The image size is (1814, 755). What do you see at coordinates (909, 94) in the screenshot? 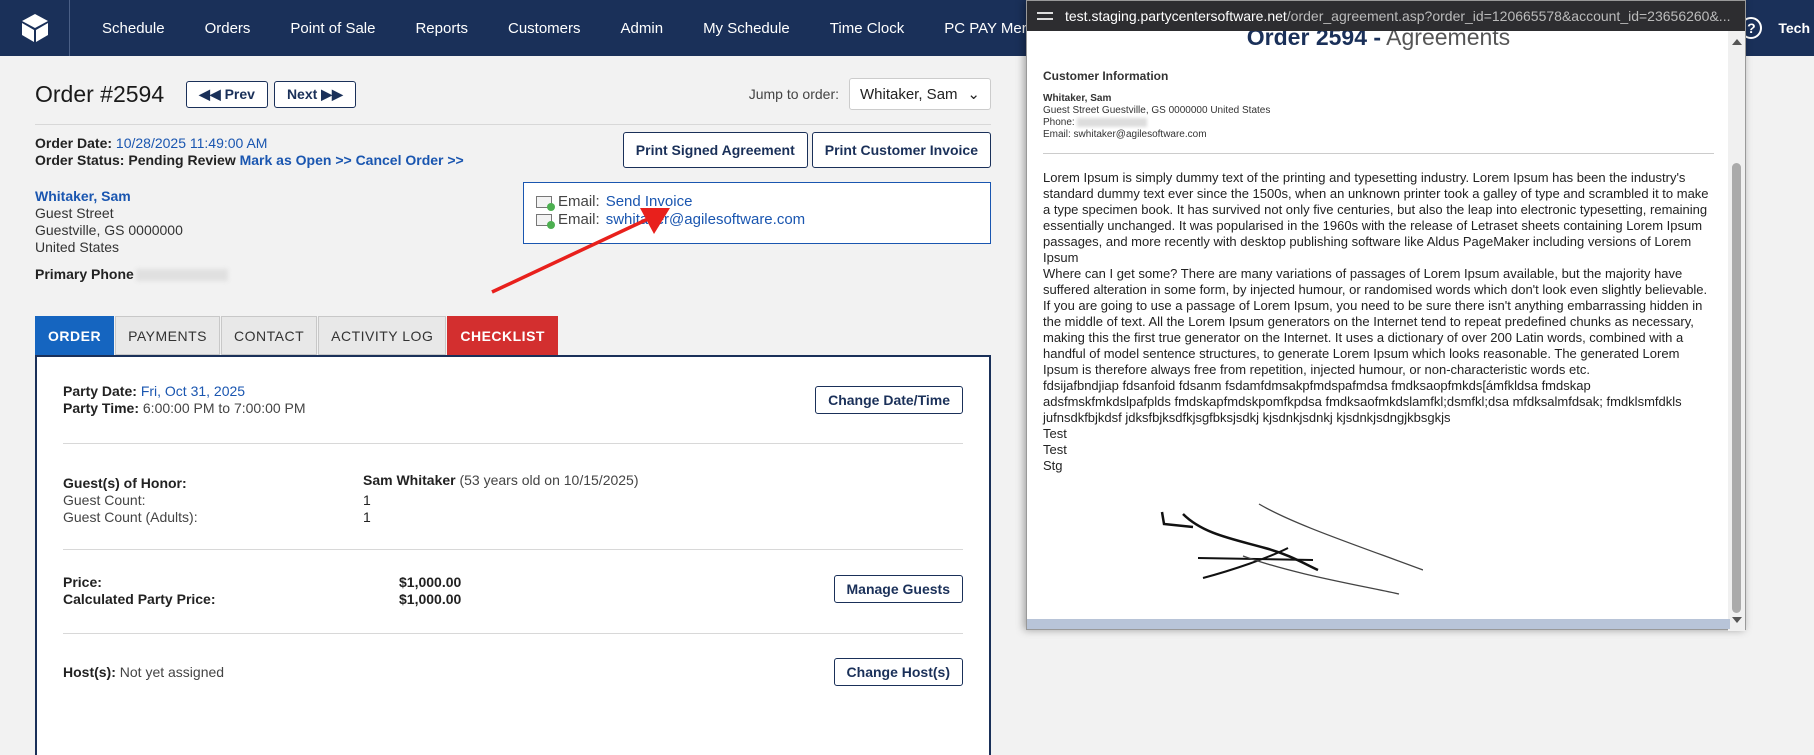
I see `jump-select-value: Whitaker, Sam` at bounding box center [909, 94].